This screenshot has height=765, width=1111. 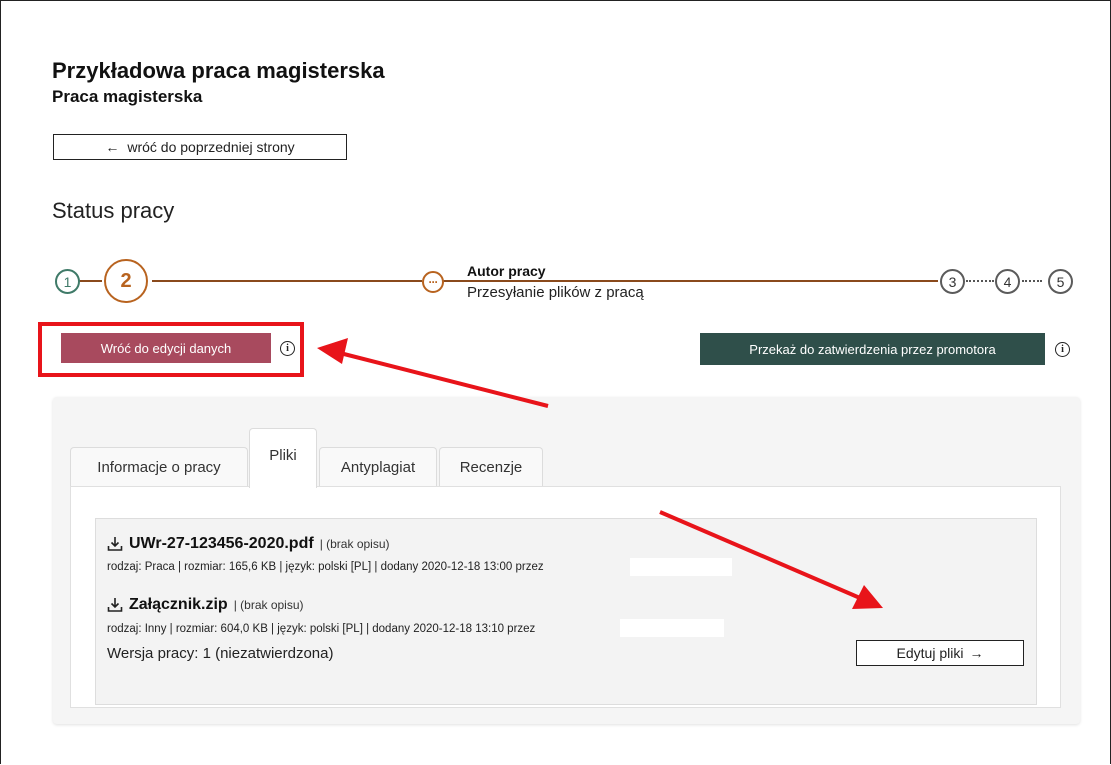 I want to click on tab-files: Pliki, so click(x=283, y=458).